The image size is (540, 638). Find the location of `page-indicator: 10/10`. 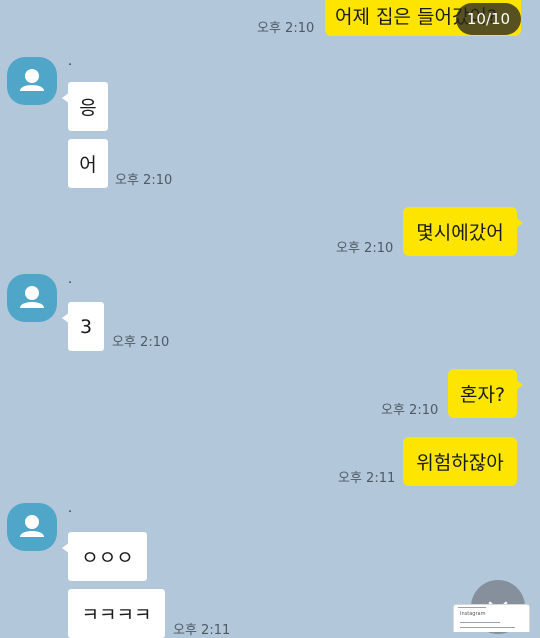

page-indicator: 10/10 is located at coordinates (488, 19).